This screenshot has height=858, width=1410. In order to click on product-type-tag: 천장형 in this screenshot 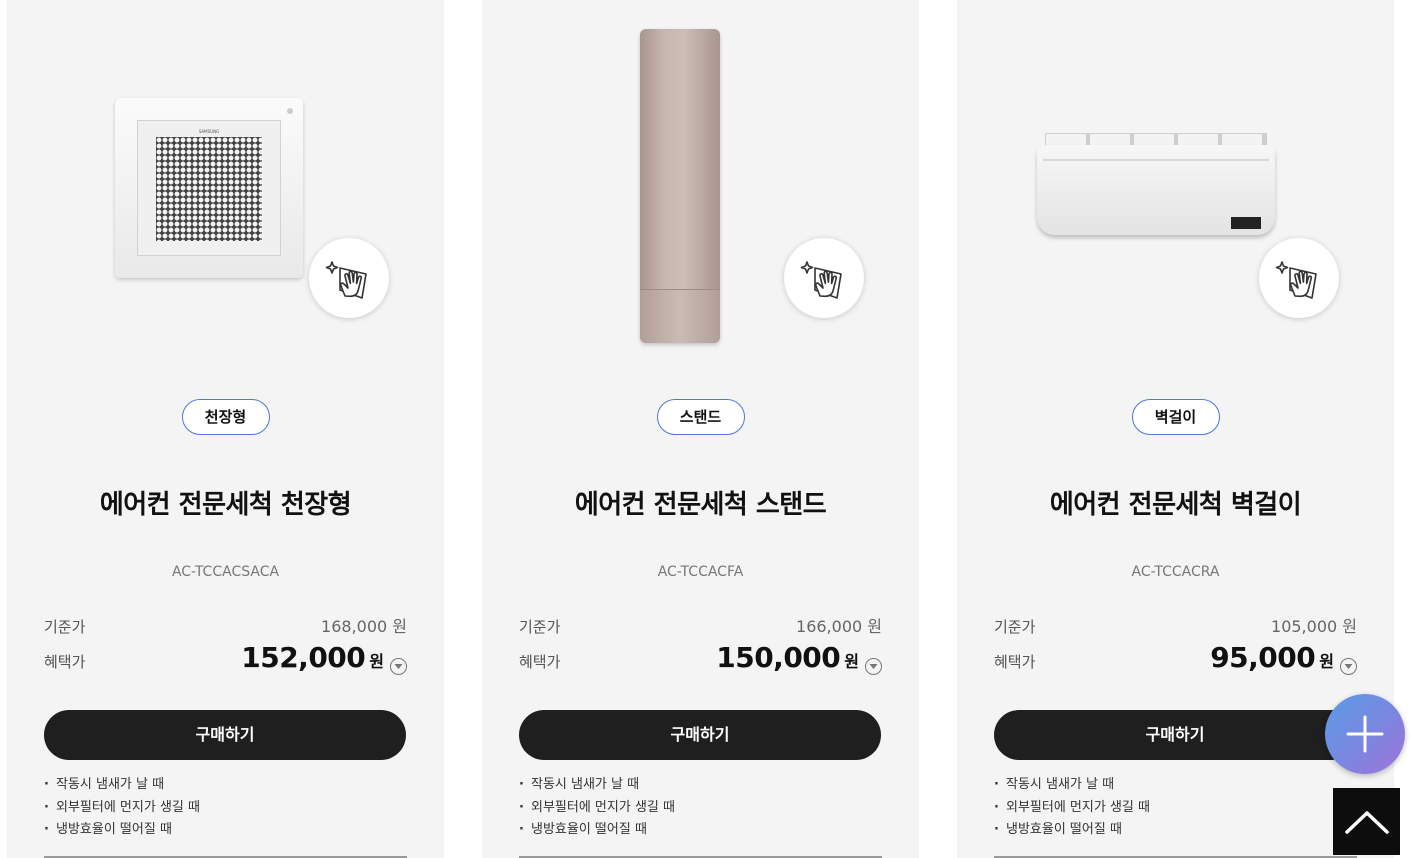, I will do `click(225, 417)`.